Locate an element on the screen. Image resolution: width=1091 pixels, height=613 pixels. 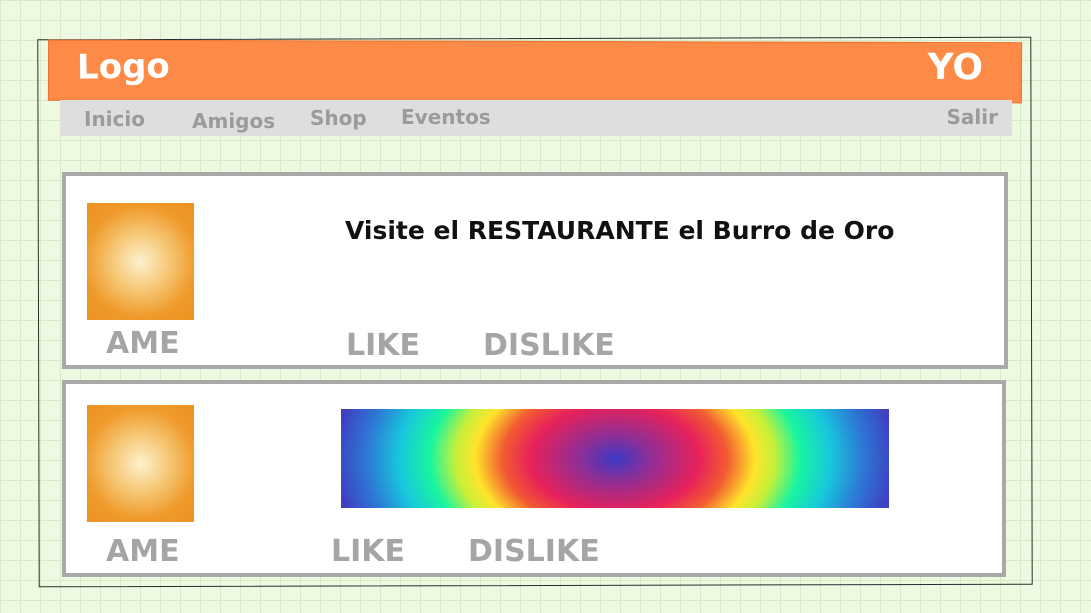
nav-item-amigos: Amigos is located at coordinates (233, 121).